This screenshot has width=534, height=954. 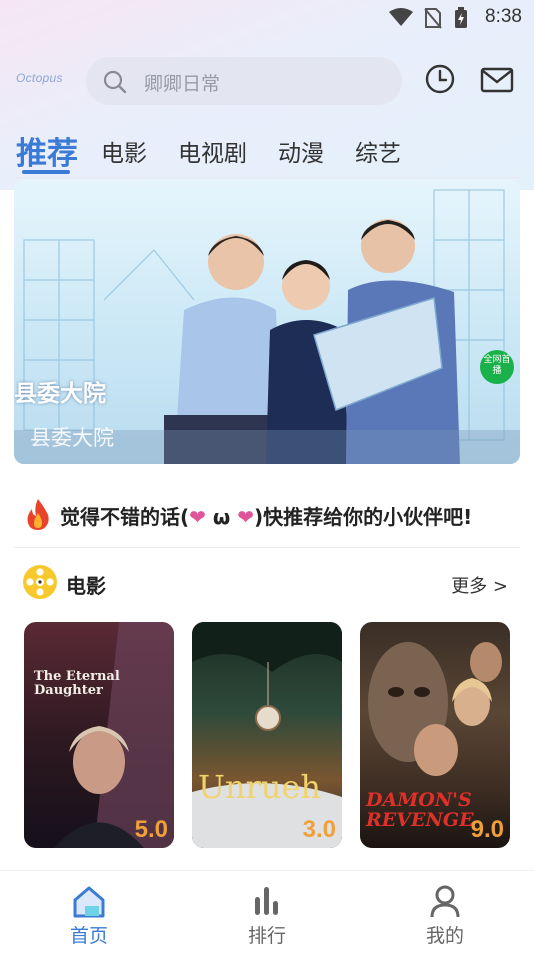 What do you see at coordinates (60, 394) in the screenshot?
I see `banner-title: 县委大院` at bounding box center [60, 394].